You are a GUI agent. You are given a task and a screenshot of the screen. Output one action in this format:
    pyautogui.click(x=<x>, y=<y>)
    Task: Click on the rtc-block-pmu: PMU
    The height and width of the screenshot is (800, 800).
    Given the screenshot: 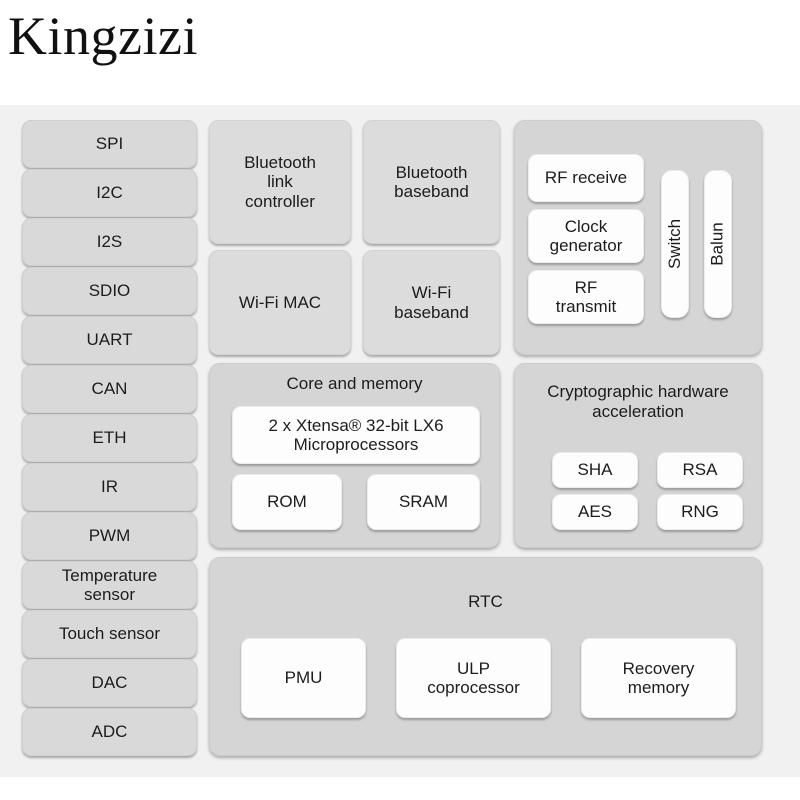 What is the action you would take?
    pyautogui.click(x=303, y=678)
    